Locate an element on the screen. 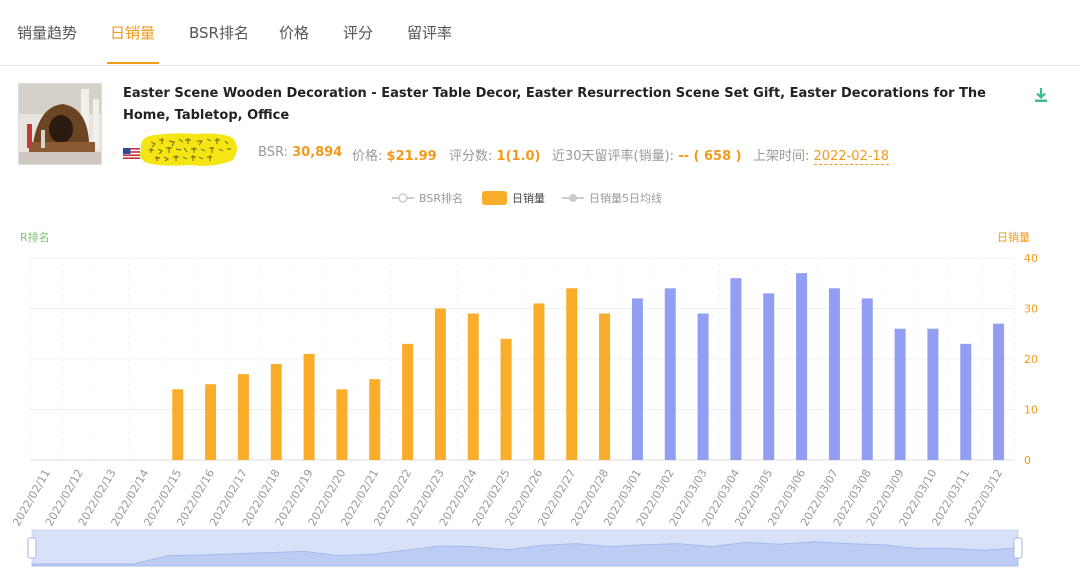 The width and height of the screenshot is (1080, 583). zoom-selected-range is located at coordinates (525, 548).